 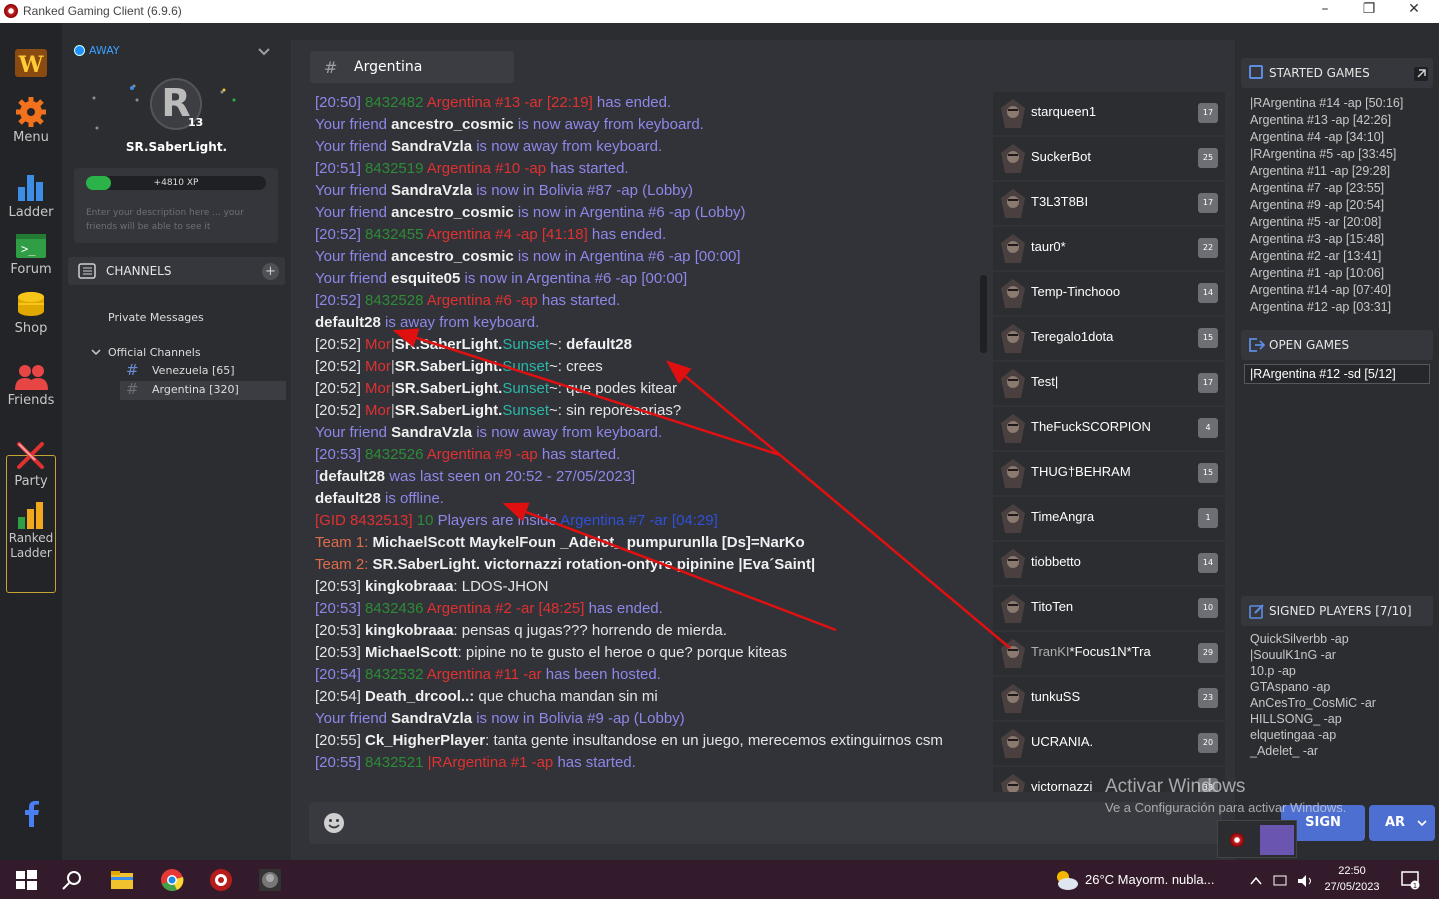 I want to click on started-game-item: Argentina #5 -ar [20:08], so click(x=1326, y=222).